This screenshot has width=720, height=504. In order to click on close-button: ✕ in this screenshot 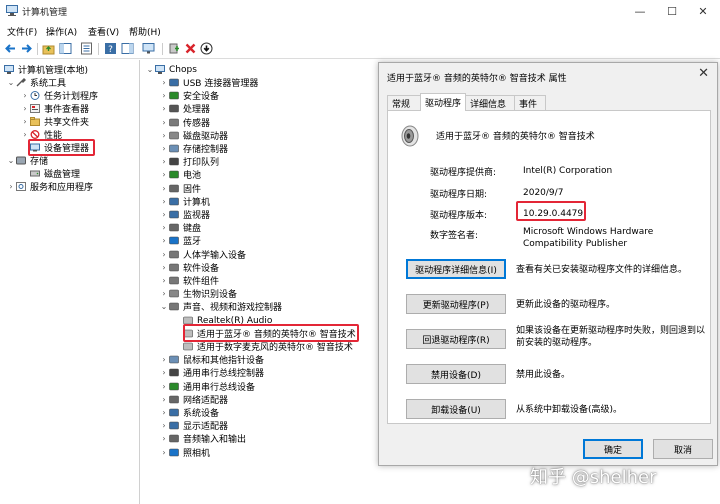, I will do `click(701, 11)`.